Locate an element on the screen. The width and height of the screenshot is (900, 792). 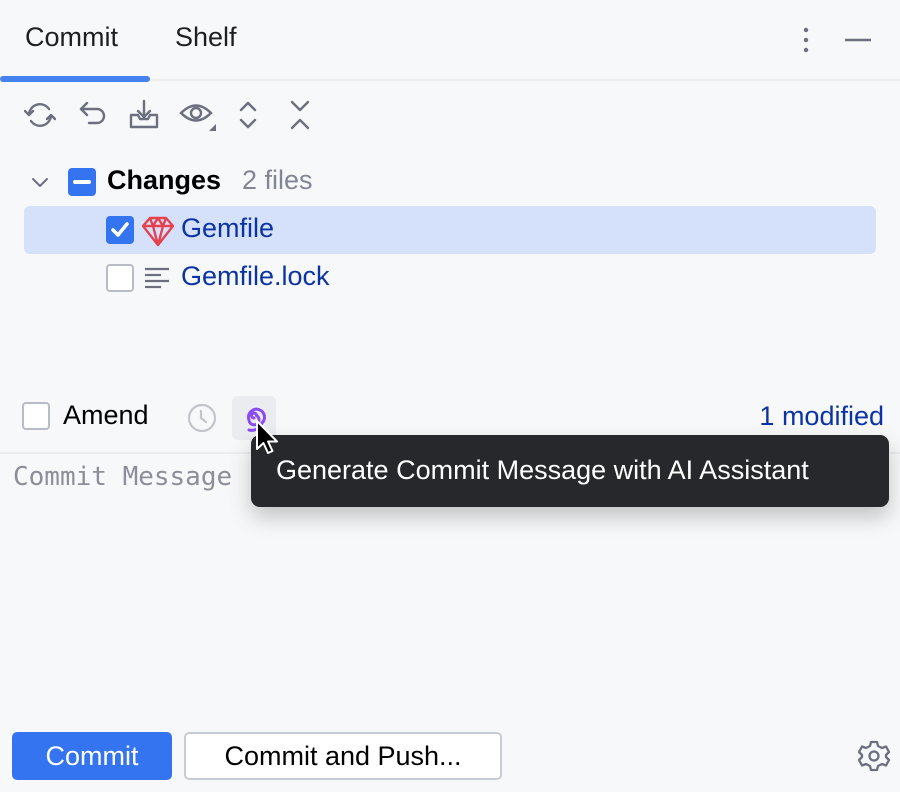
amend-label: Amend is located at coordinates (106, 415).